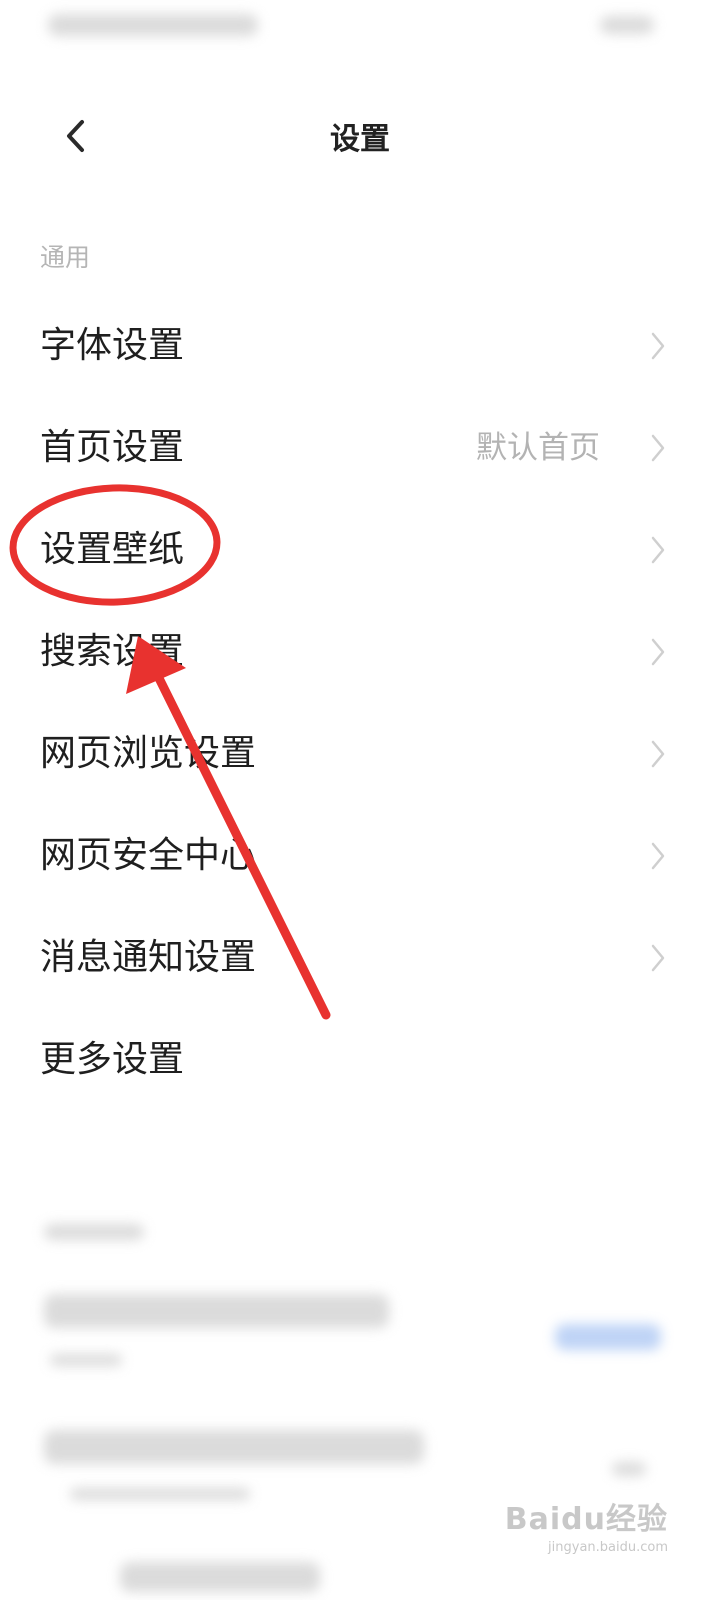 This screenshot has width=720, height=1600. What do you see at coordinates (360, 550) in the screenshot?
I see `settings-item-wallpaper: 设置壁纸` at bounding box center [360, 550].